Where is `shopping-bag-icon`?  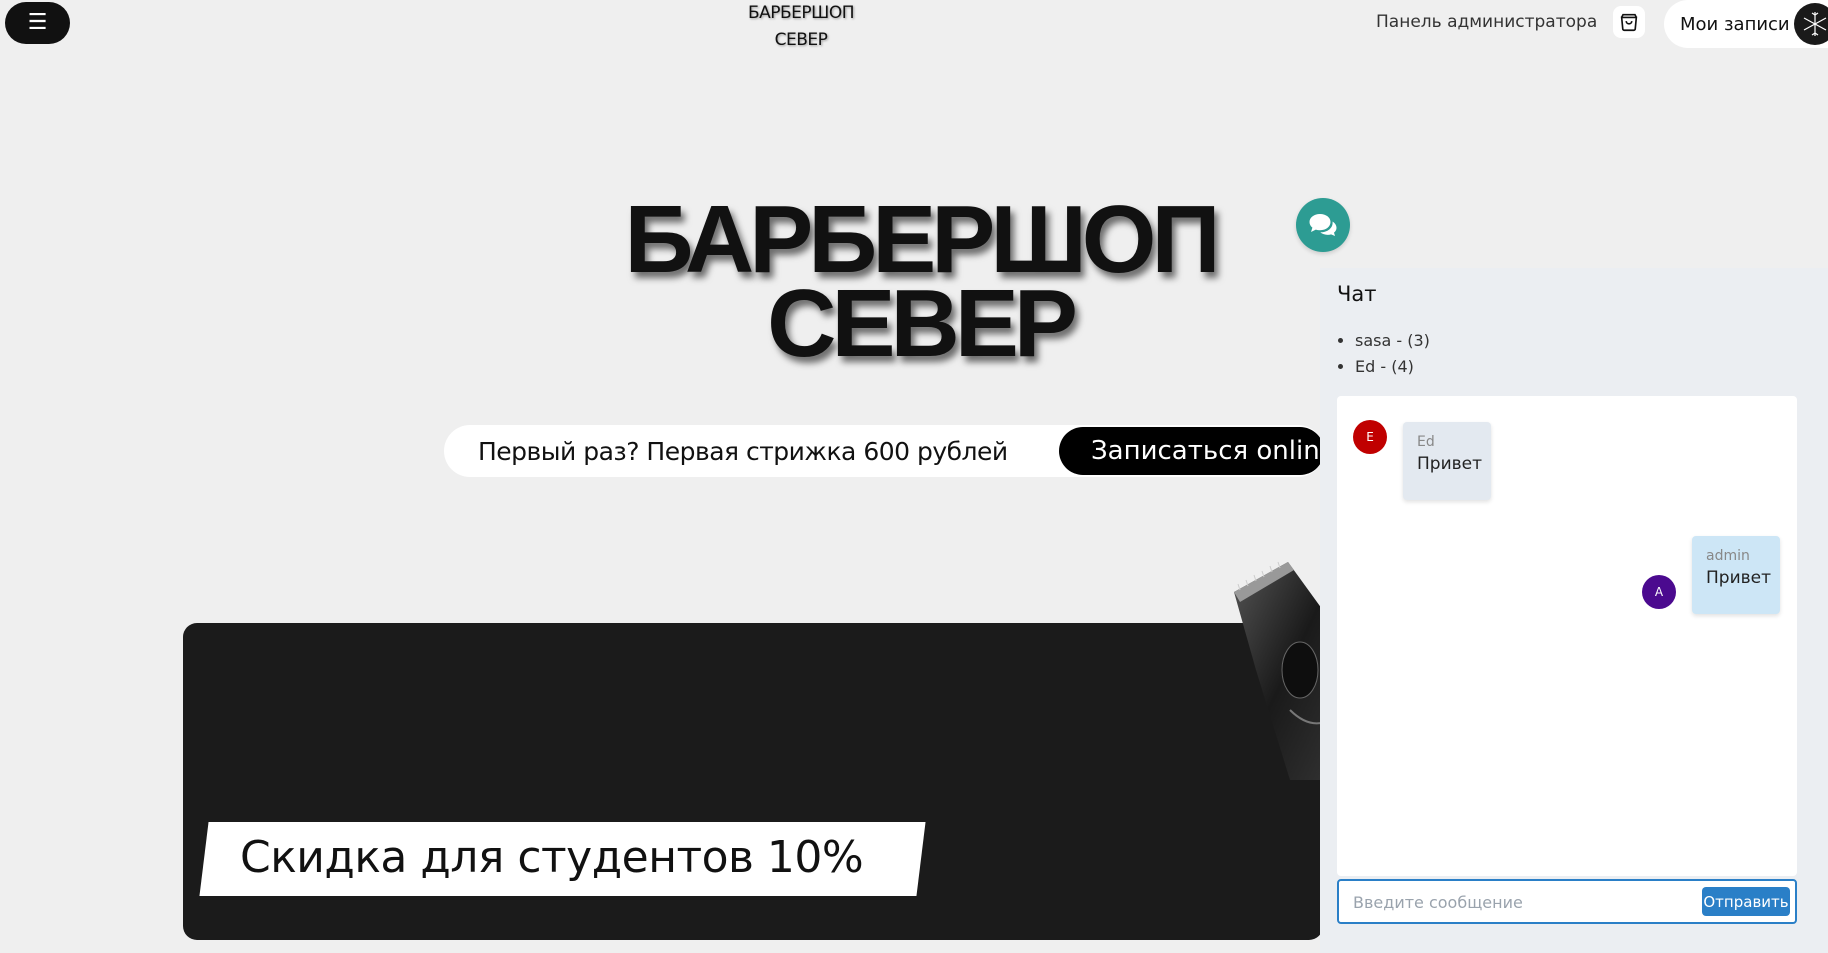 shopping-bag-icon is located at coordinates (1629, 22).